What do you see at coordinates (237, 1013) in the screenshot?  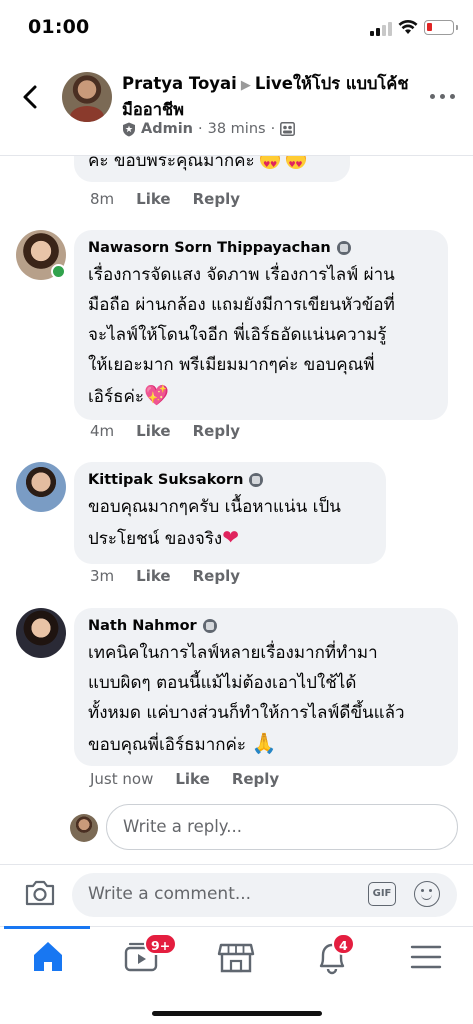 I see `home-indicator` at bounding box center [237, 1013].